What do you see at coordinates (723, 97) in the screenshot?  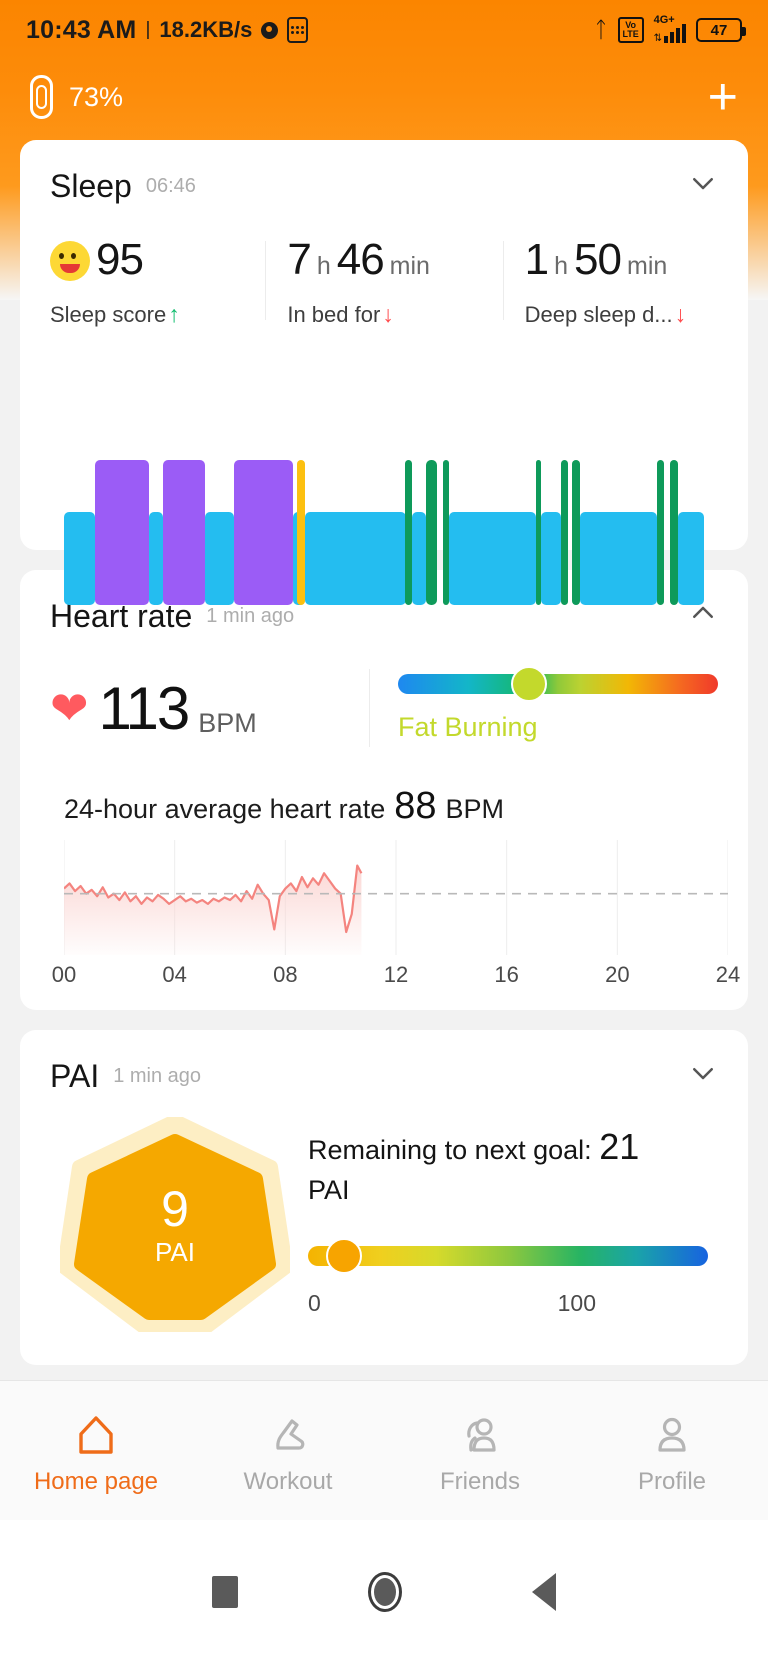 I see `add-button: +` at bounding box center [723, 97].